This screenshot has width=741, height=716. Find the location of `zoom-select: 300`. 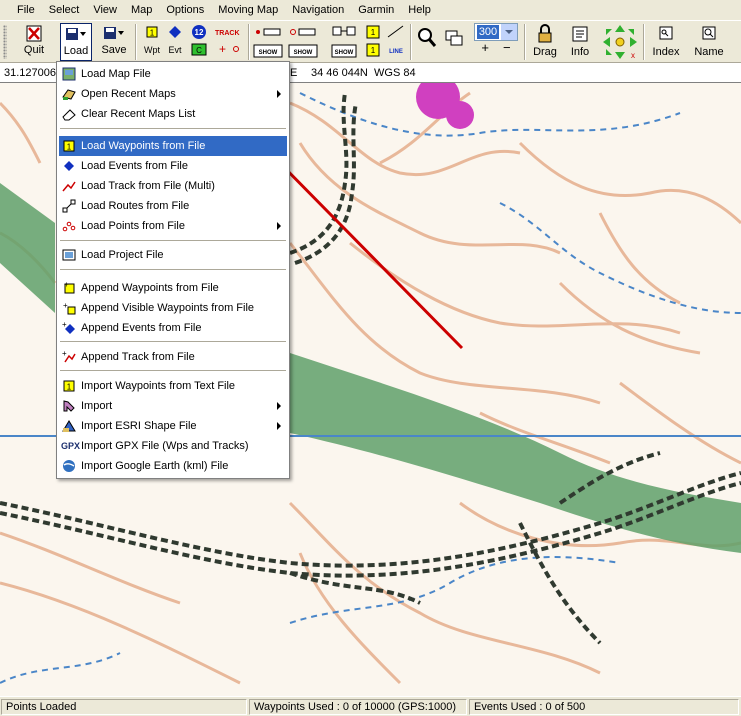

zoom-select: 300 is located at coordinates (496, 32).